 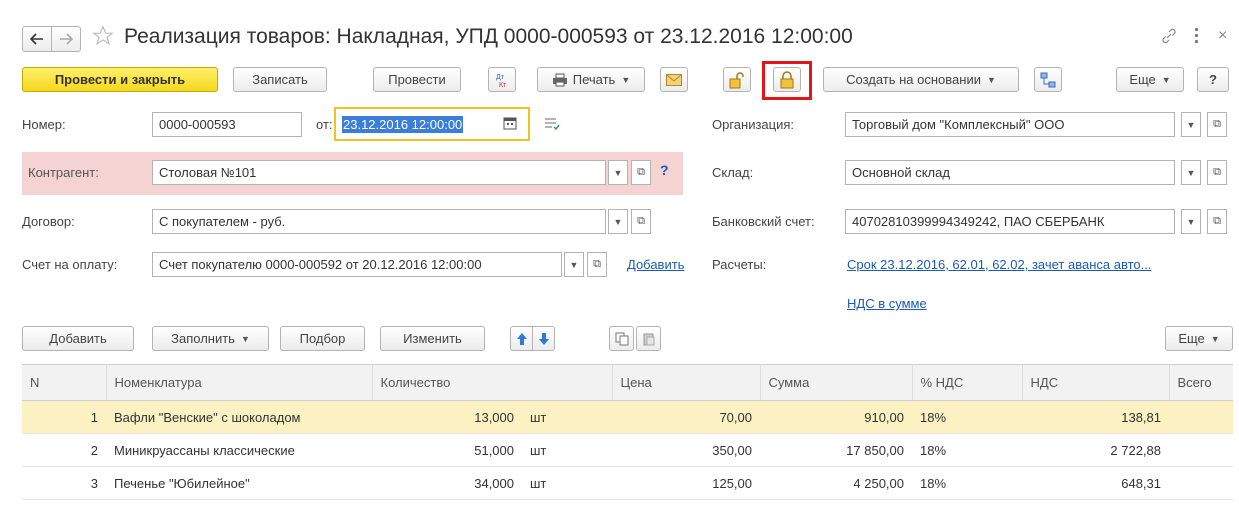 I want to click on cell-sum: 4 250,00, so click(x=836, y=483).